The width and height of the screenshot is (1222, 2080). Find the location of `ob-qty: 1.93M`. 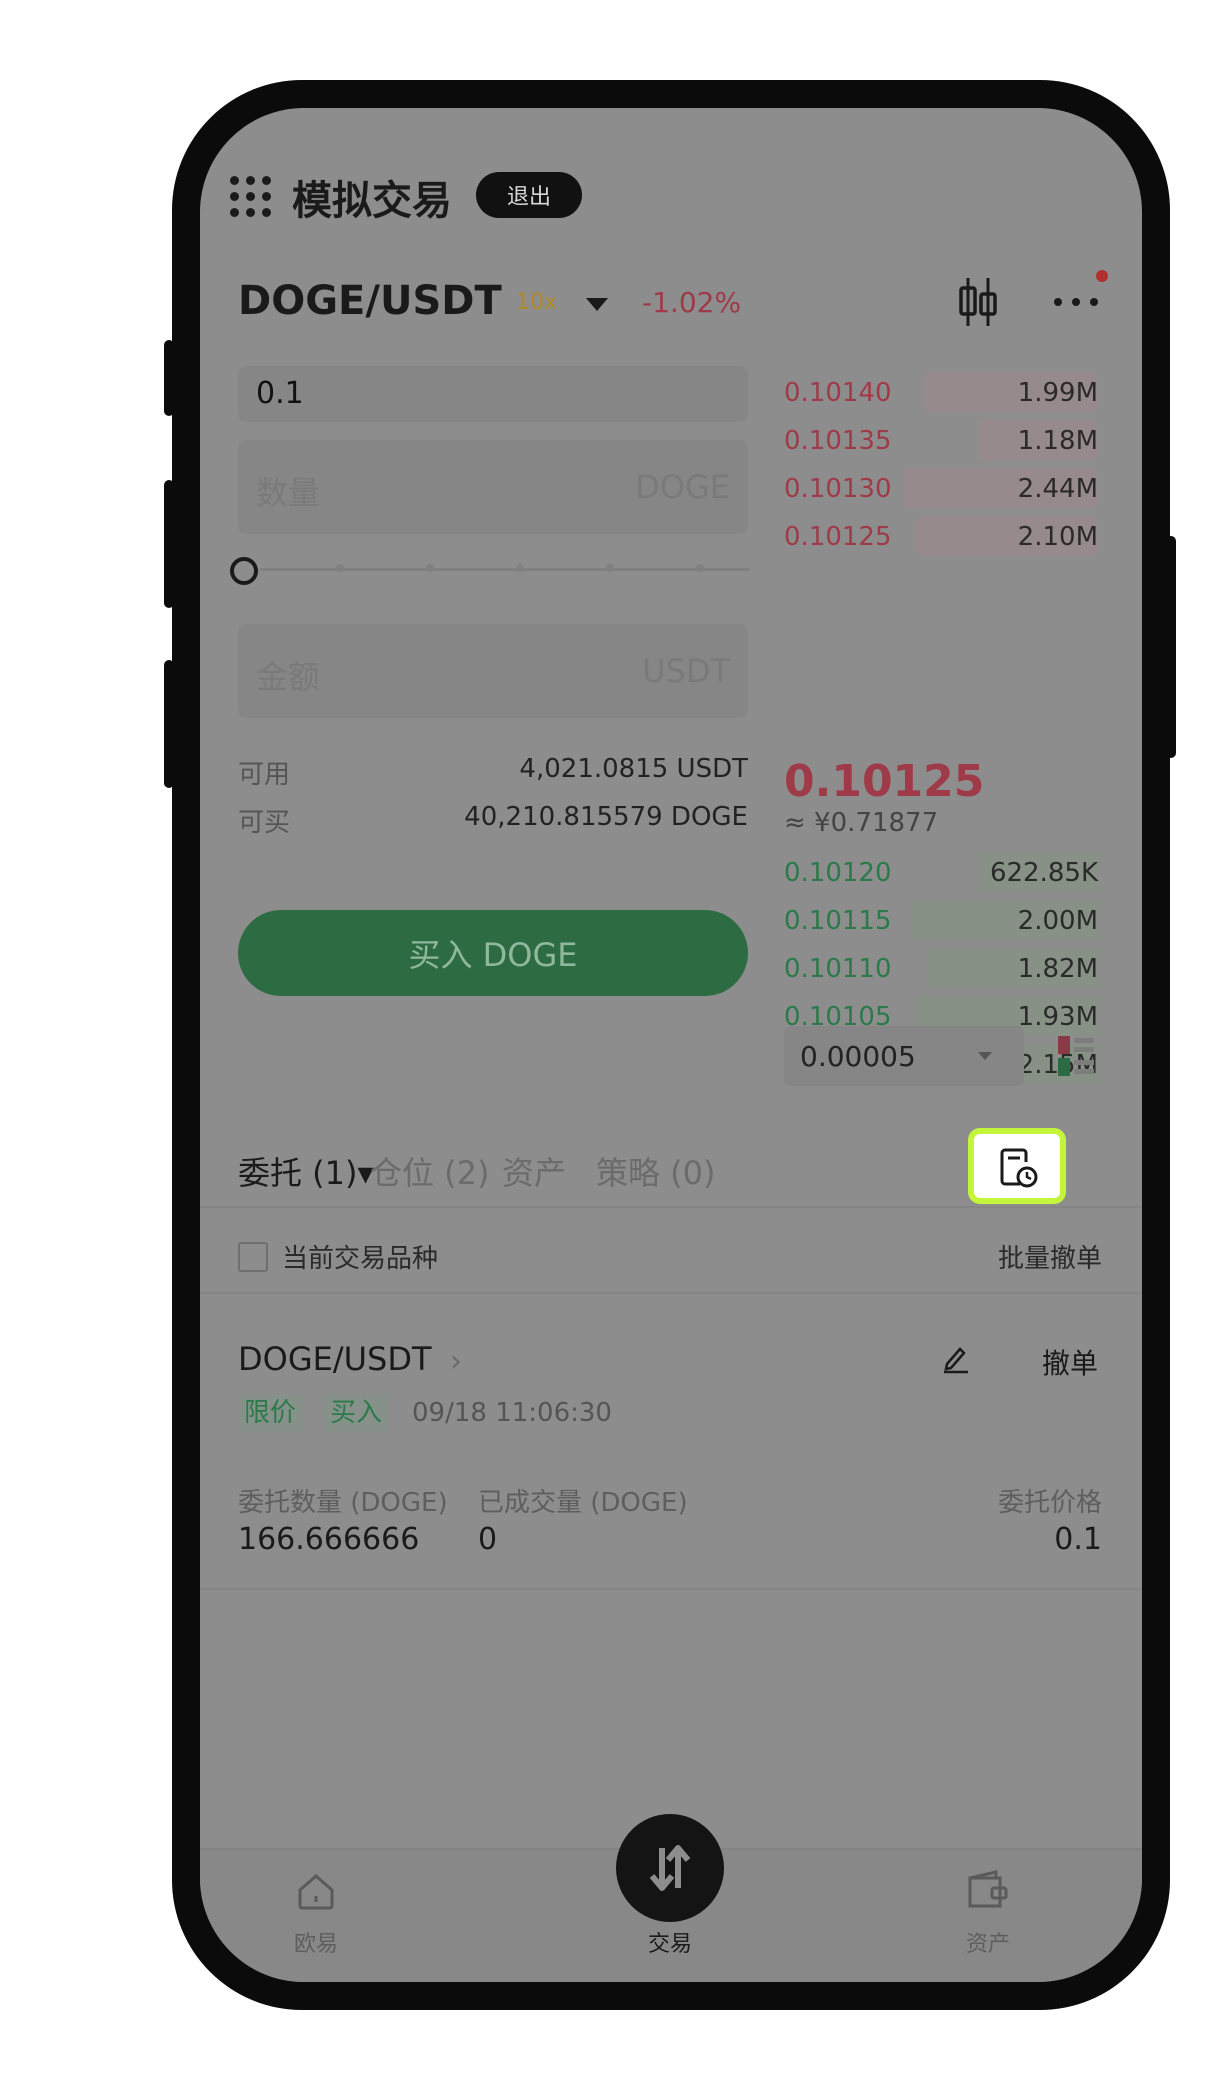

ob-qty: 1.93M is located at coordinates (1057, 1017).